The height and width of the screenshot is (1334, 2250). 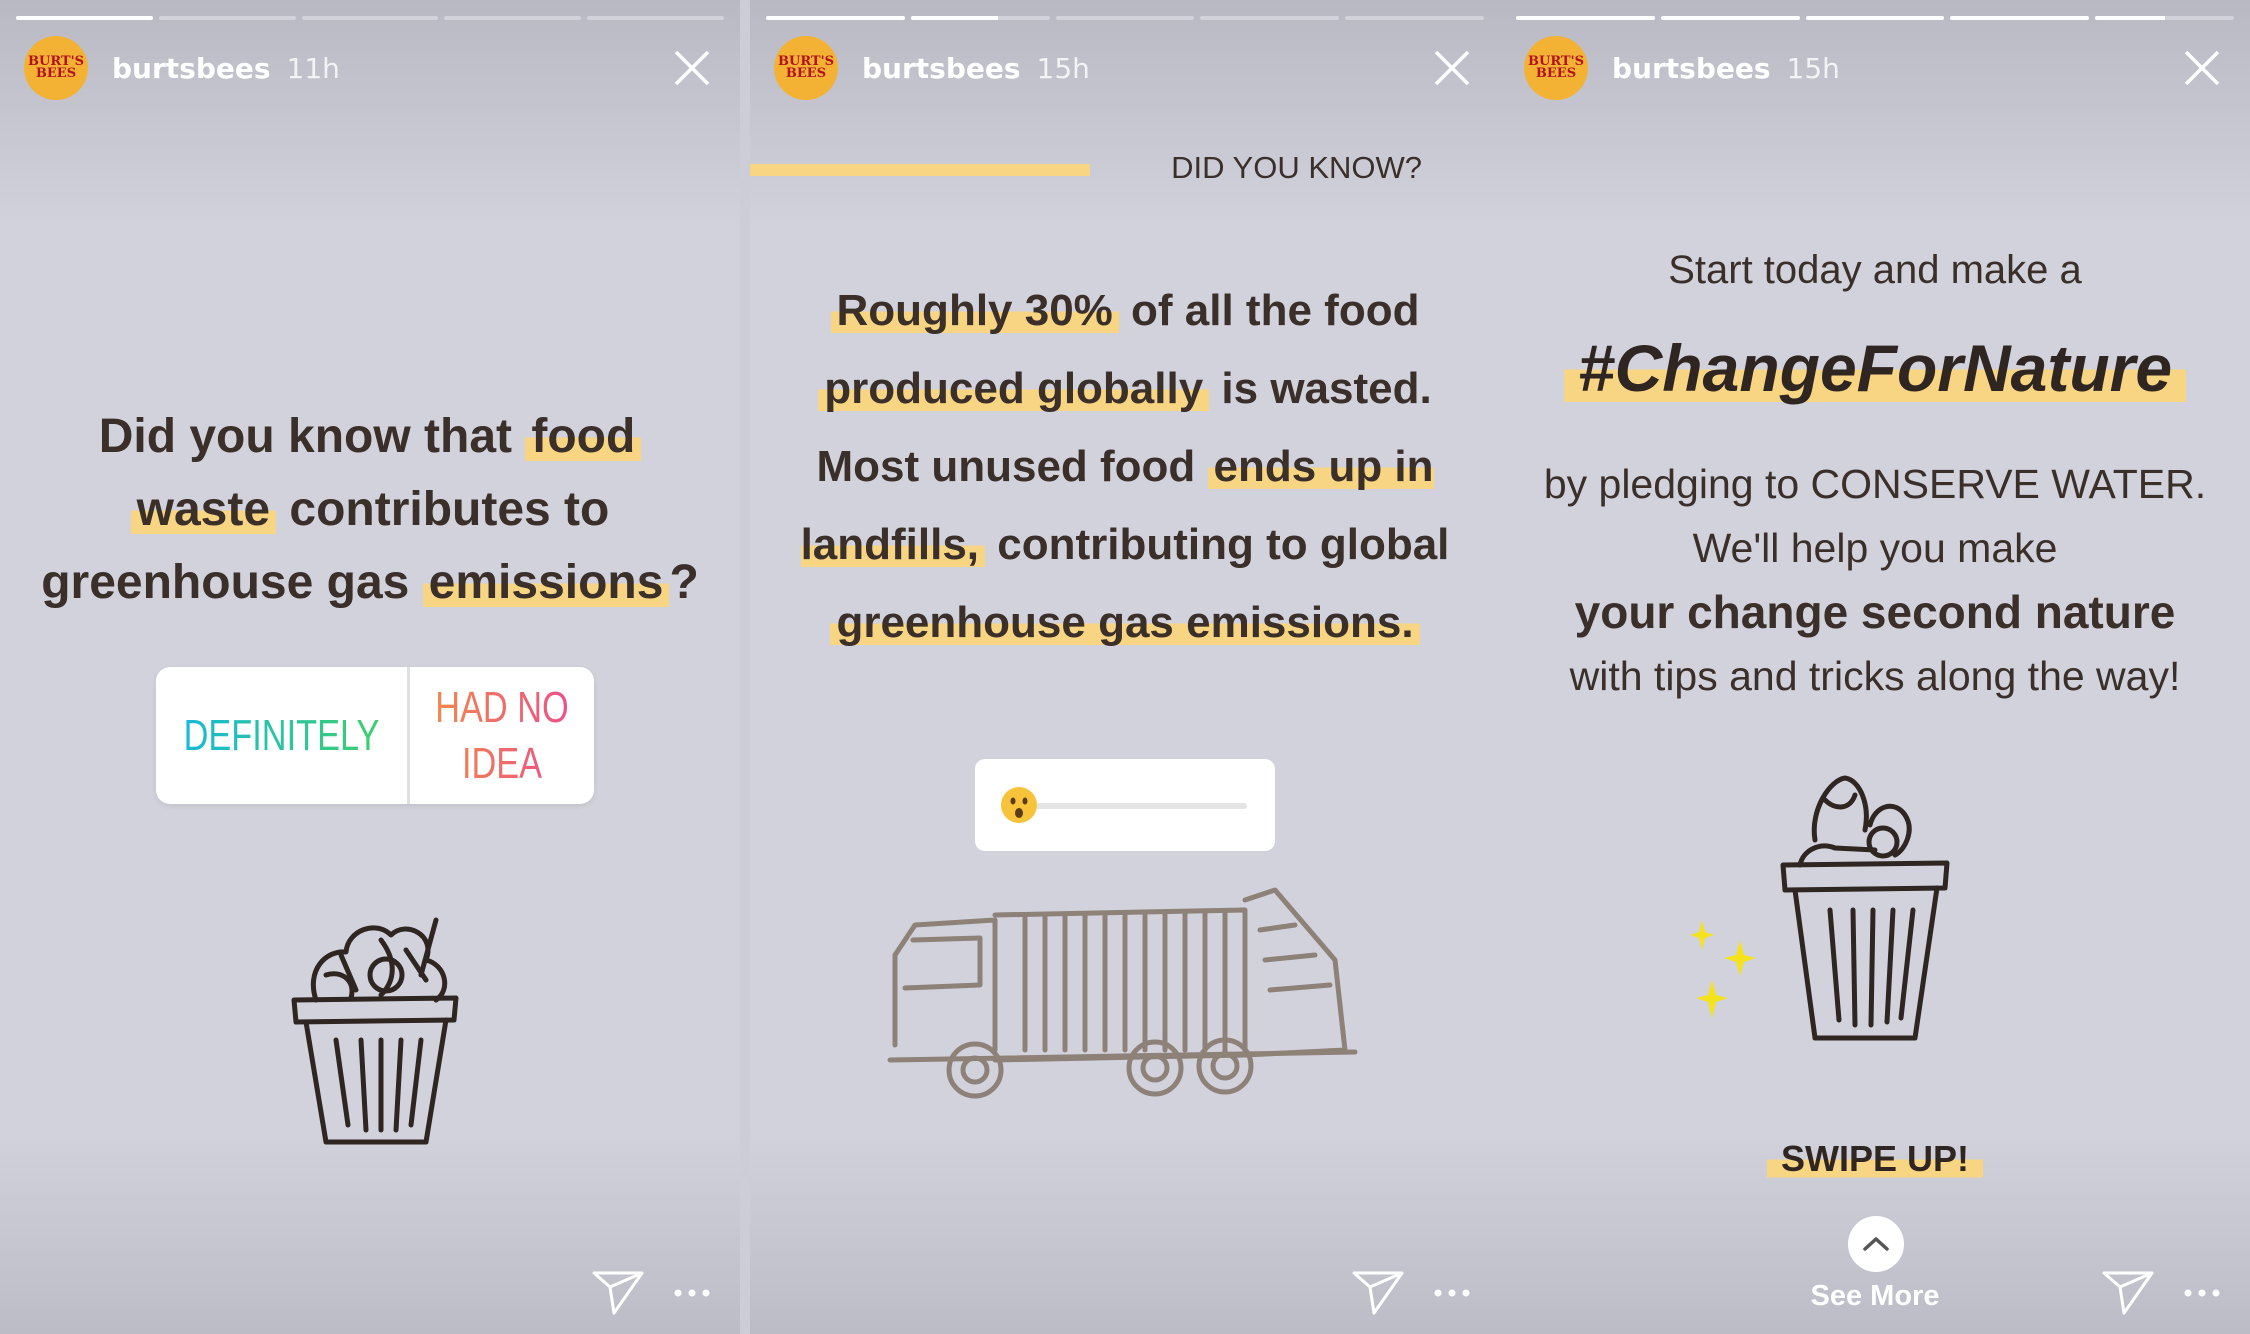 I want to click on poll-option-definitely: DEFINITELY, so click(x=282, y=735).